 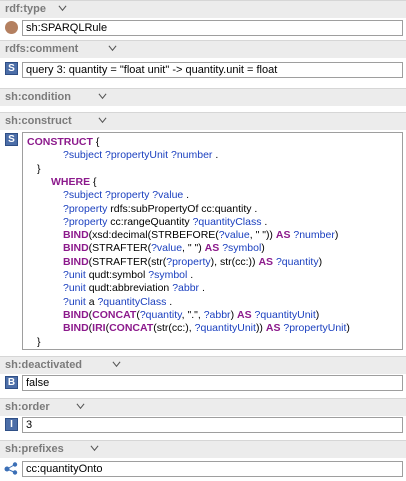 What do you see at coordinates (11, 382) in the screenshot?
I see `boolean-type-icon: B` at bounding box center [11, 382].